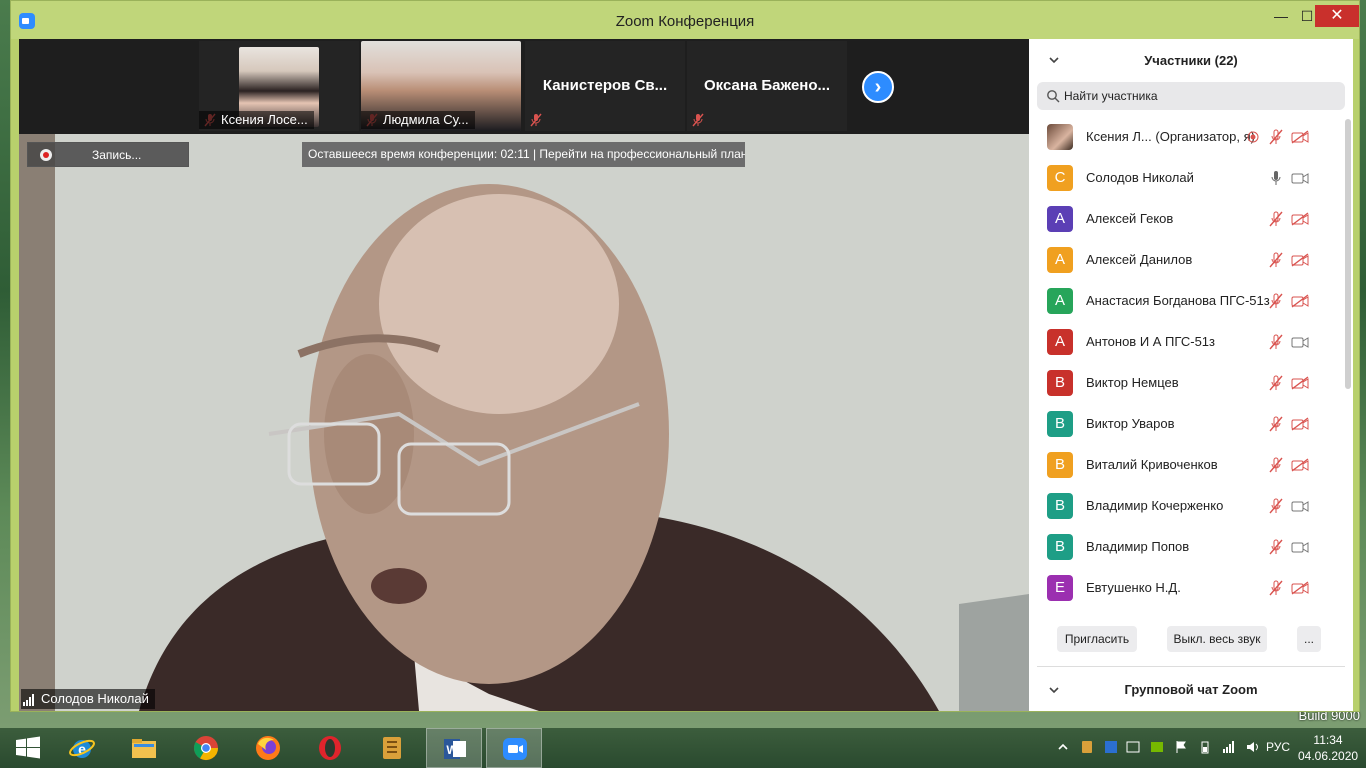  Describe the element at coordinates (878, 87) in the screenshot. I see `next-page-button: ›` at that location.